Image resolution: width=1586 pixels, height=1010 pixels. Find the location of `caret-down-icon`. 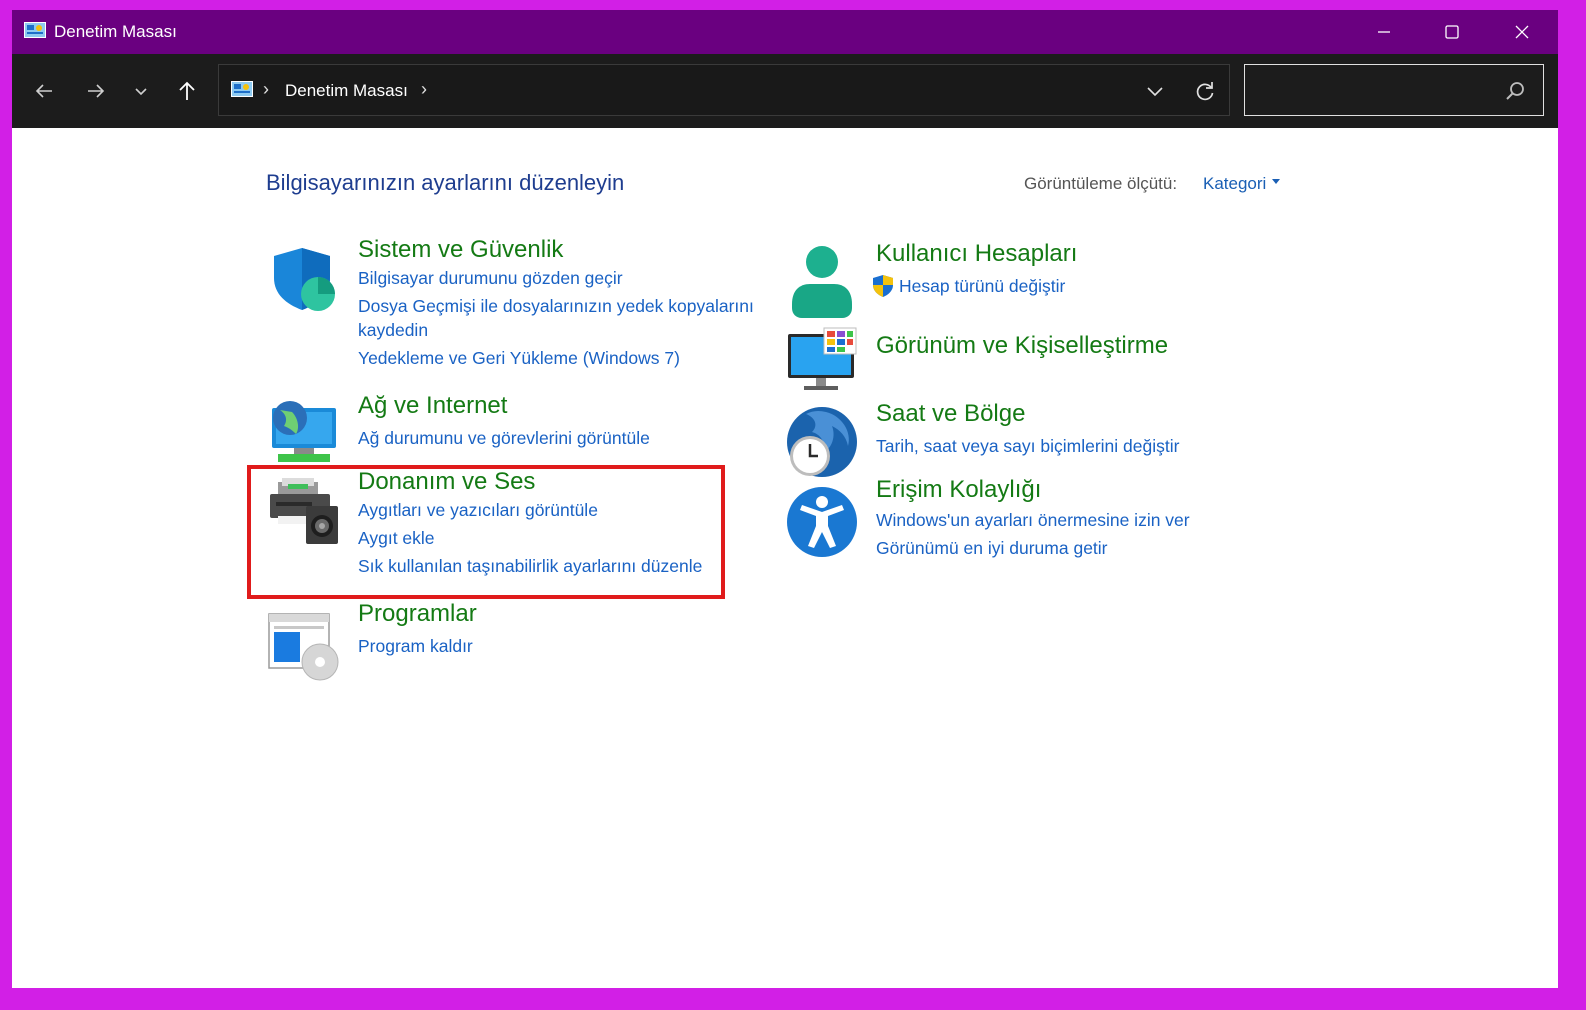

caret-down-icon is located at coordinates (1276, 182).